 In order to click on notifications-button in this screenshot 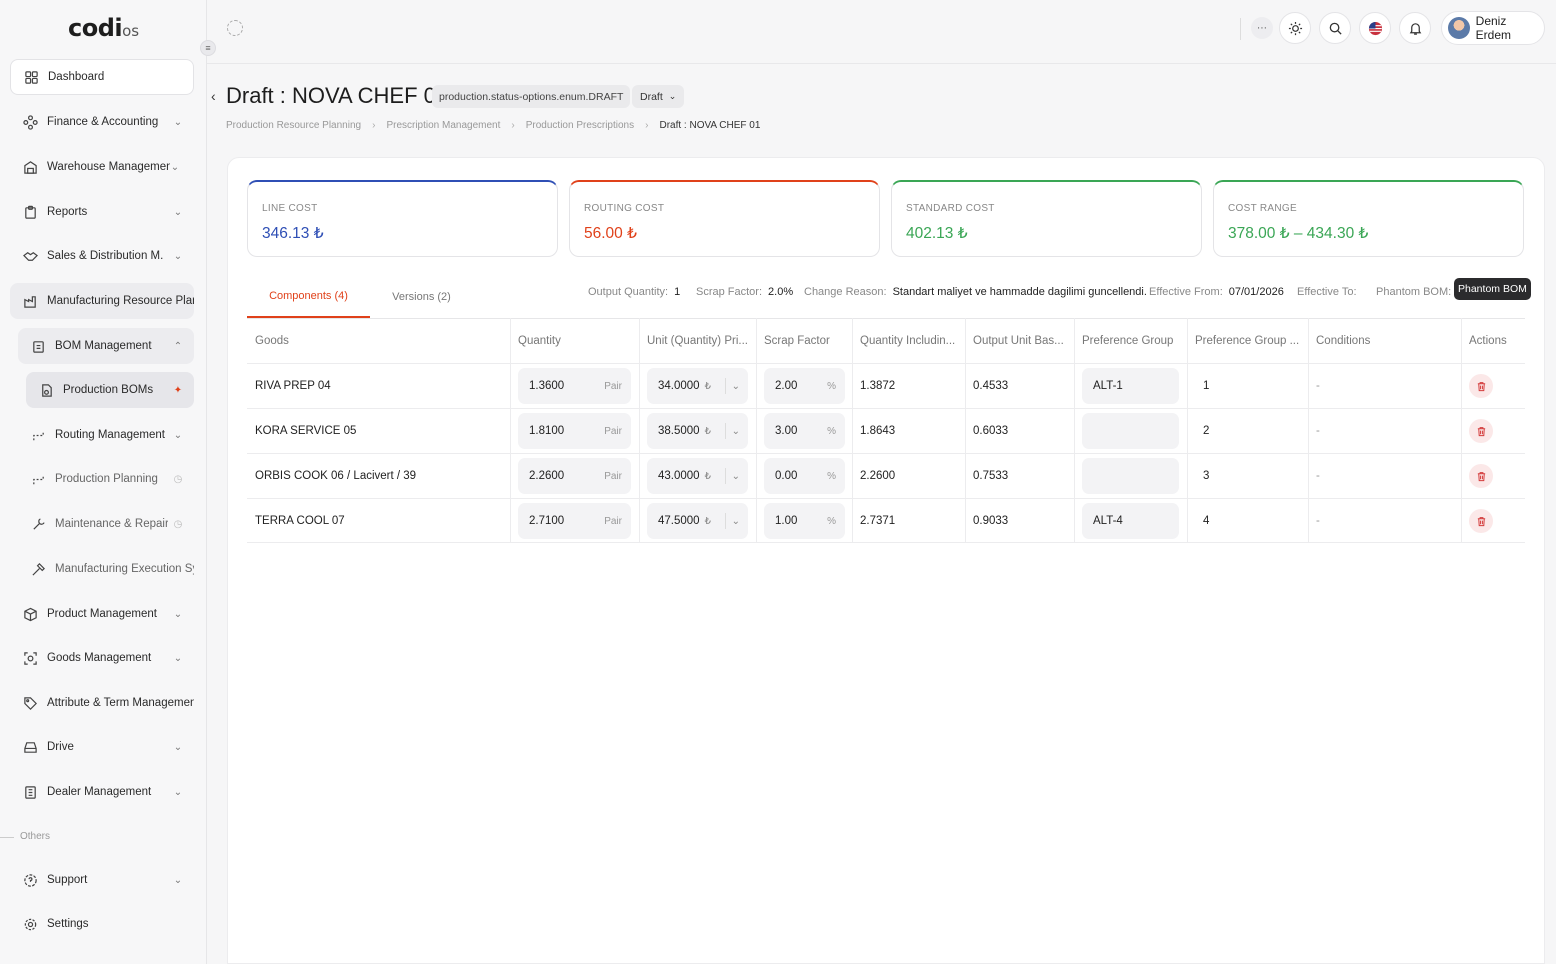, I will do `click(1415, 28)`.